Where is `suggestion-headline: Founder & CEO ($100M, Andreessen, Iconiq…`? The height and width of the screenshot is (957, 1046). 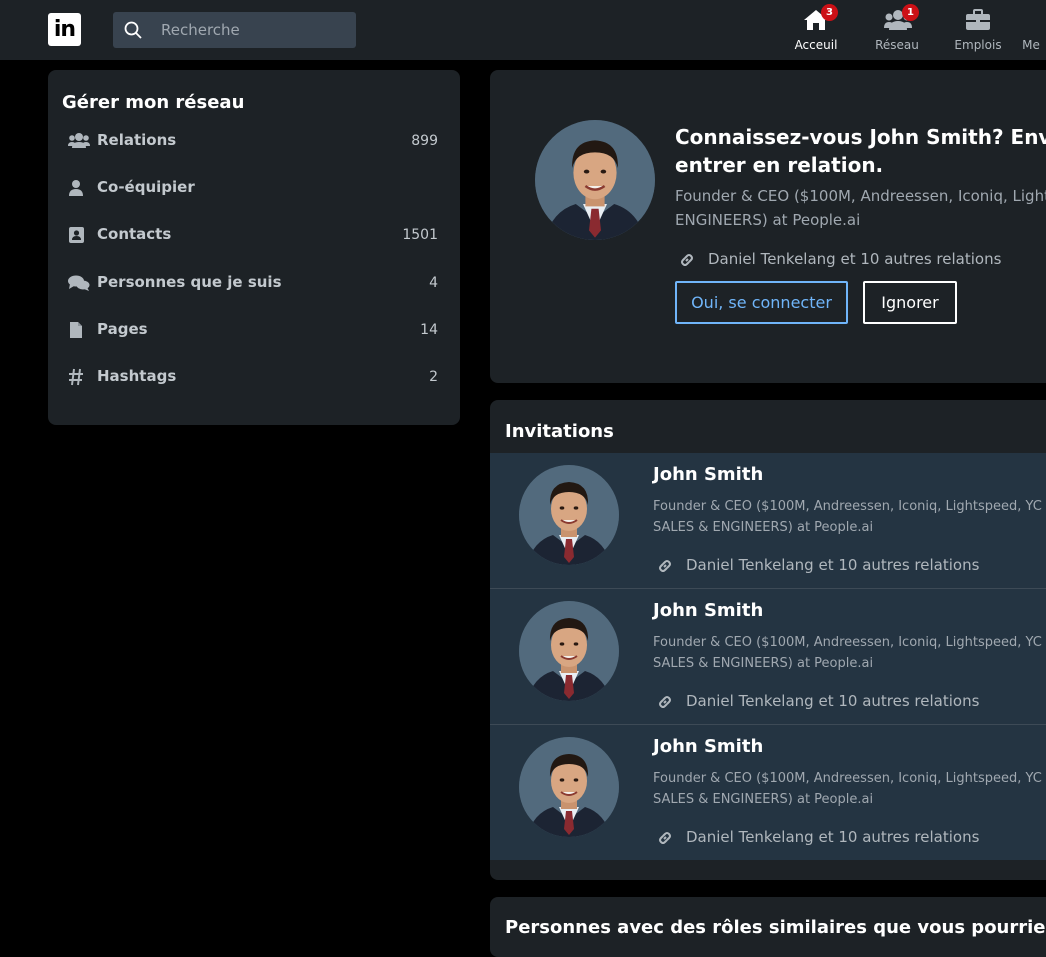 suggestion-headline: Founder & CEO ($100M, Andreessen, Iconiq… is located at coordinates (860, 208).